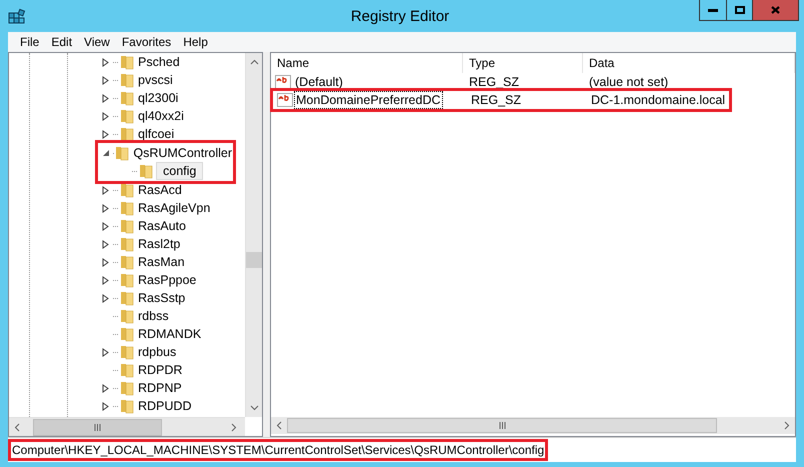 Image resolution: width=804 pixels, height=467 pixels. I want to click on close-icon, so click(775, 10).